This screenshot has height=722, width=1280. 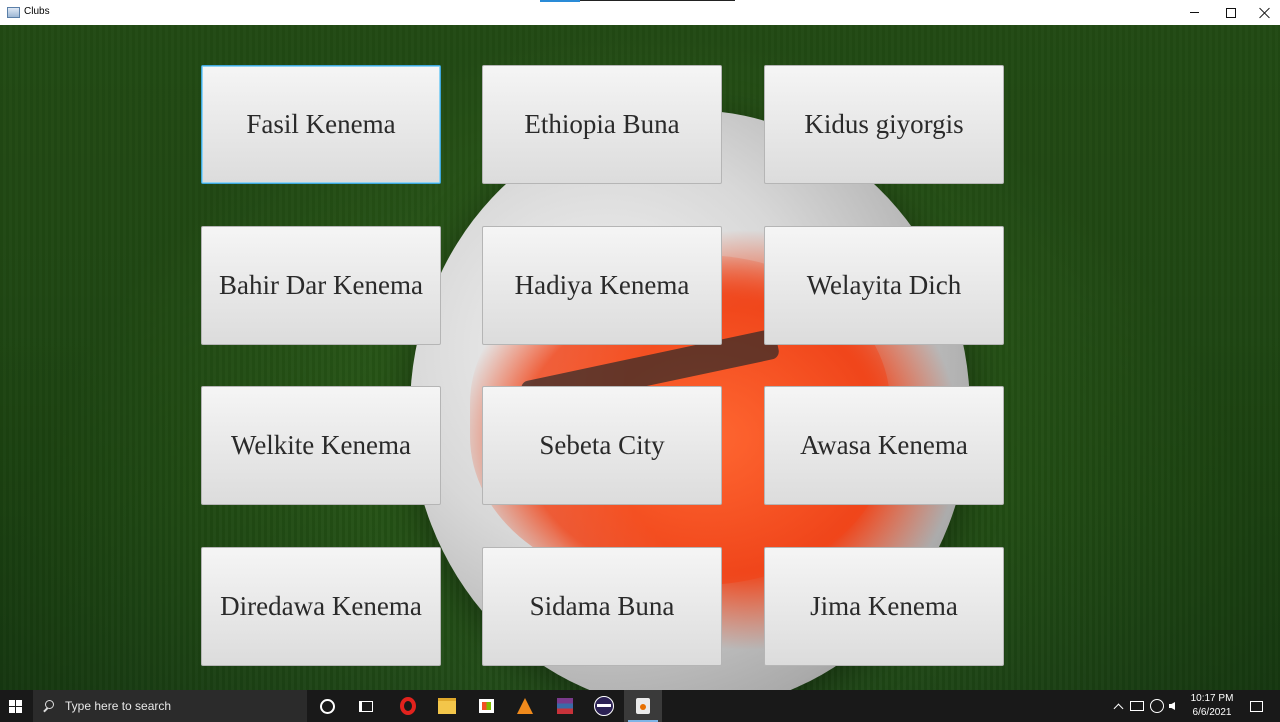 What do you see at coordinates (321, 445) in the screenshot?
I see `club-button-welkite-kenema: Welkite Kenema` at bounding box center [321, 445].